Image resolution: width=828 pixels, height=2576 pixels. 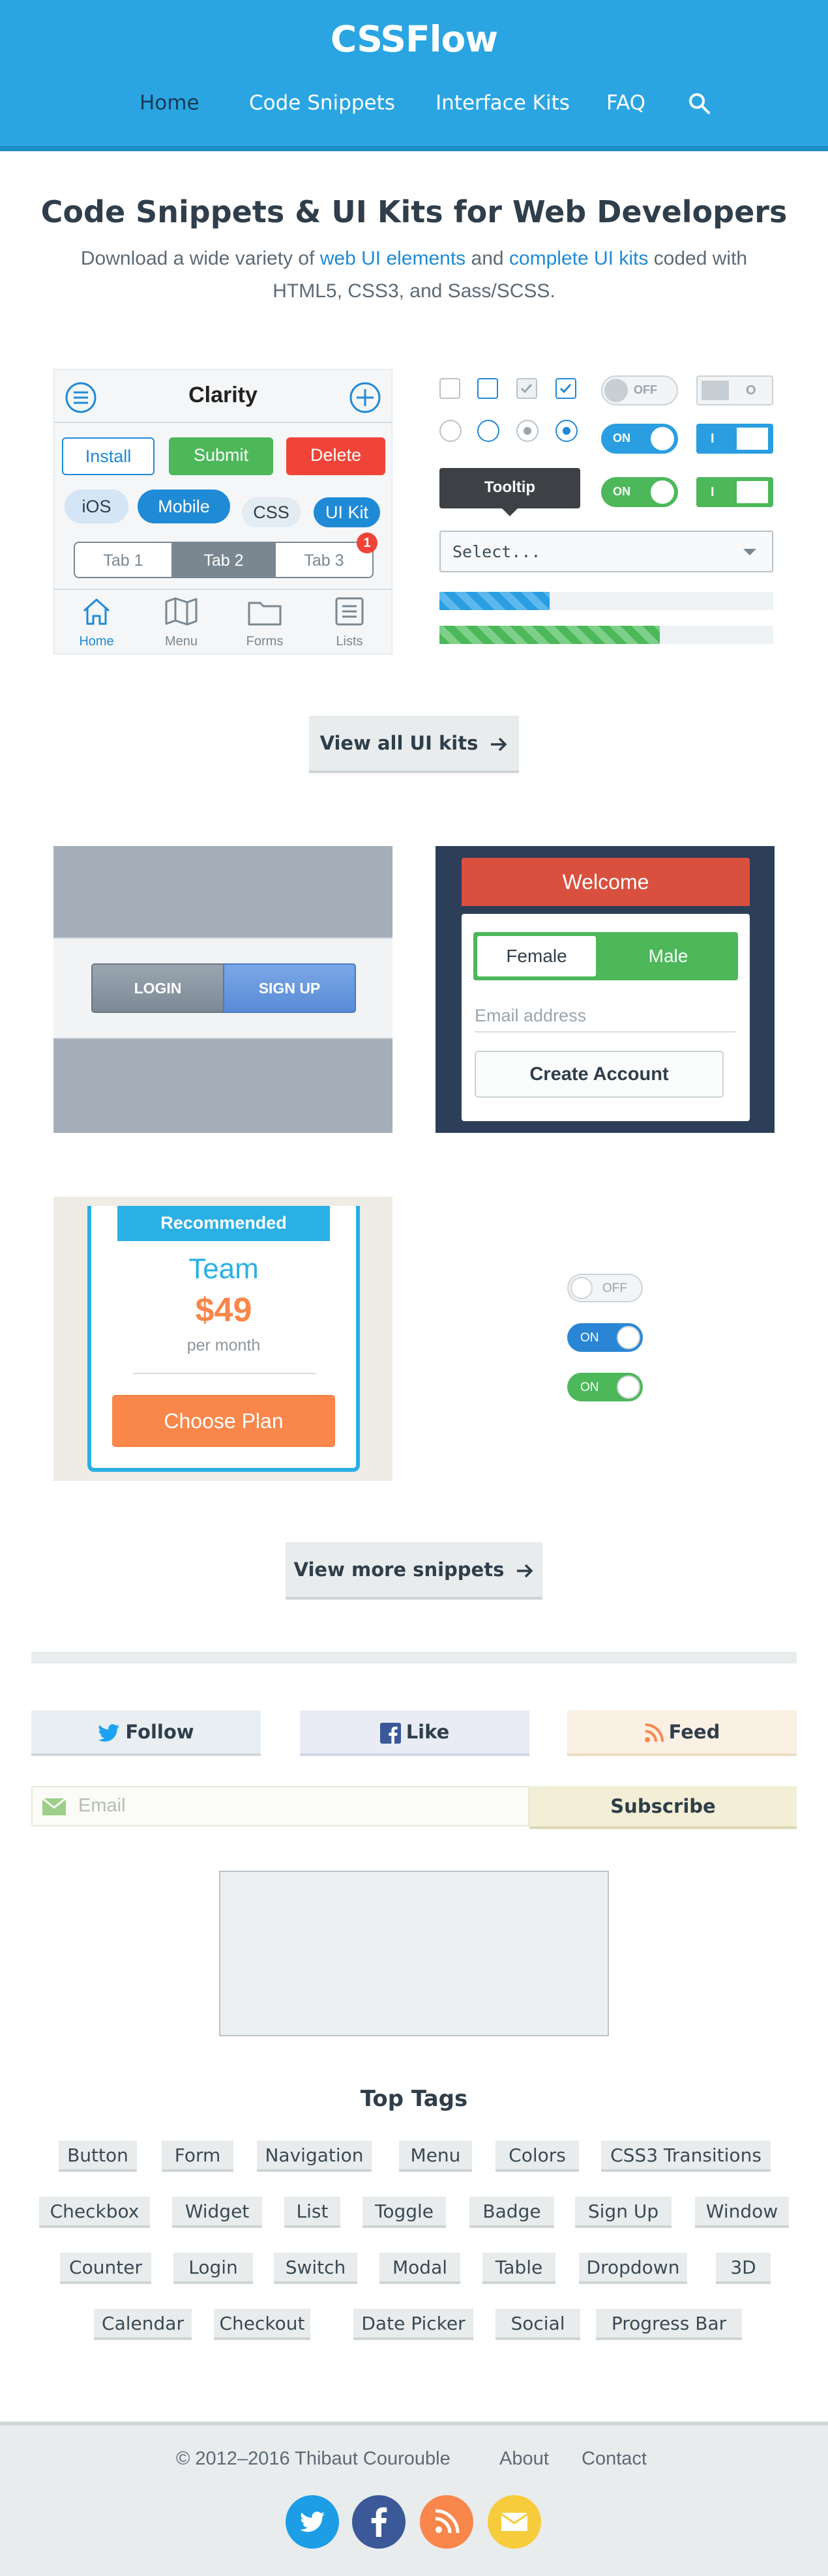 I want to click on tag-table: Table, so click(x=518, y=2268).